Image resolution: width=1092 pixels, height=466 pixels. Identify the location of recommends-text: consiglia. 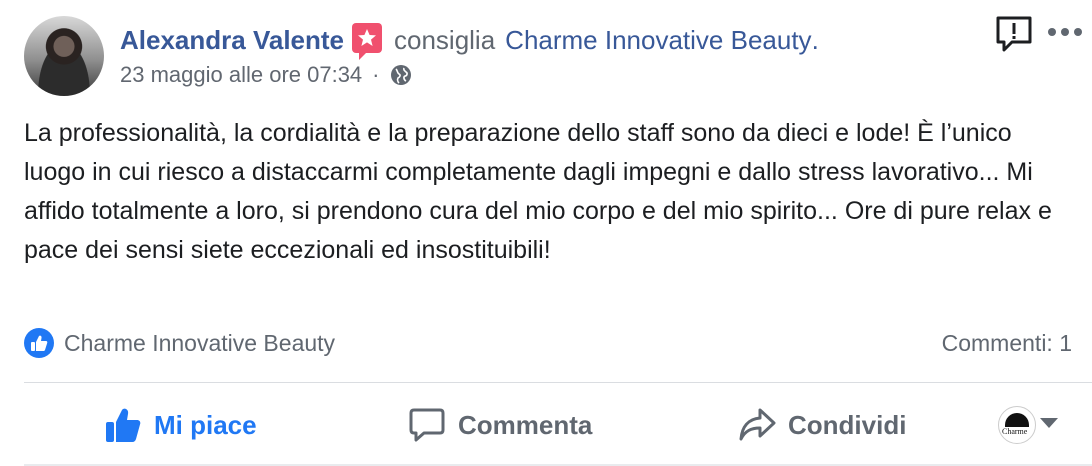
(445, 39).